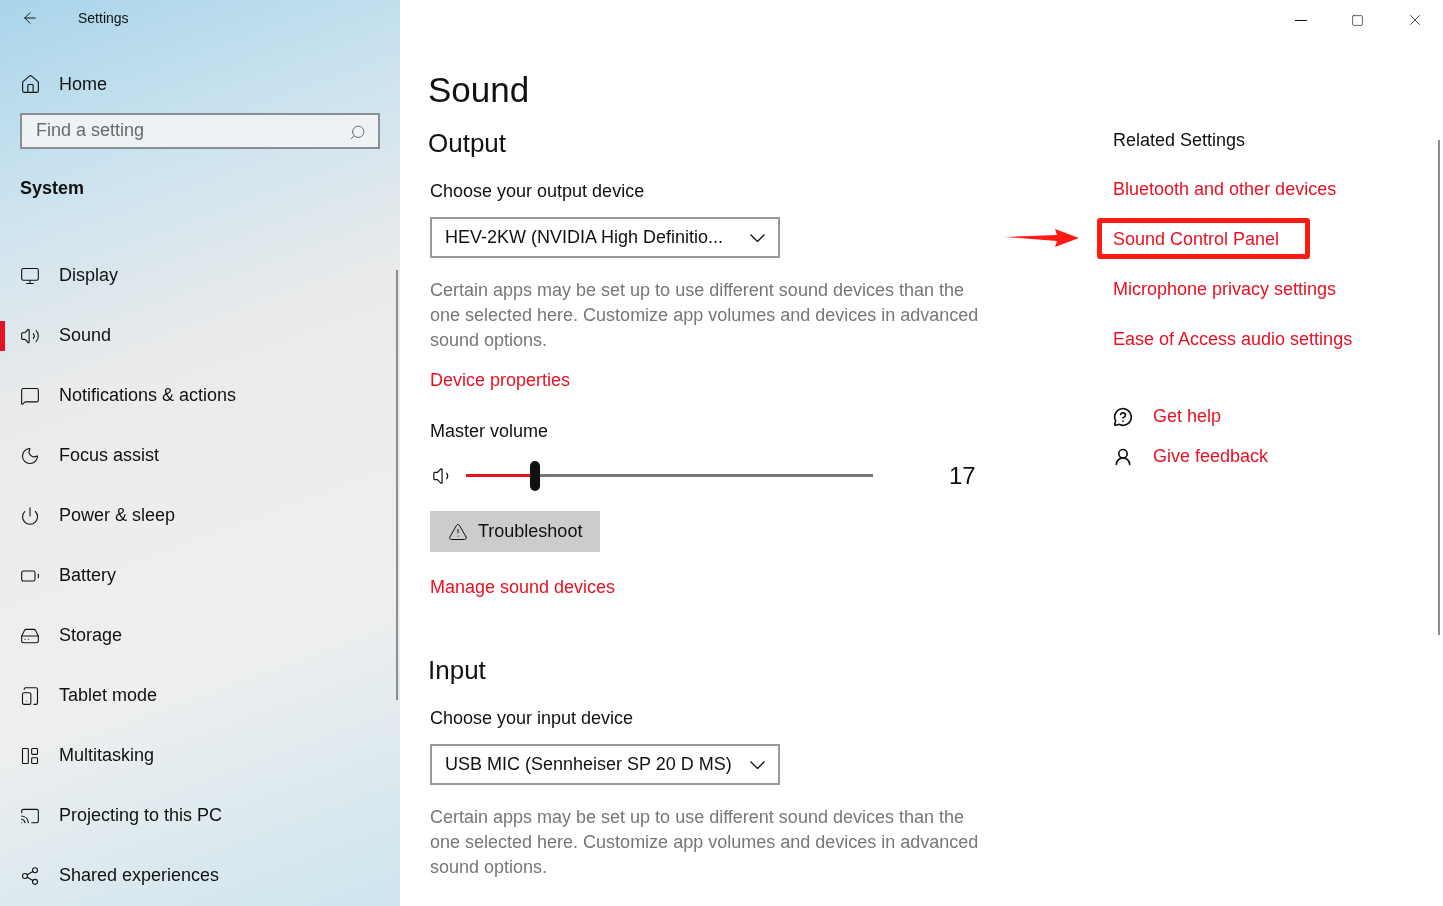 The height and width of the screenshot is (906, 1443). I want to click on related-link: Bluetooth and other devices, so click(1225, 189).